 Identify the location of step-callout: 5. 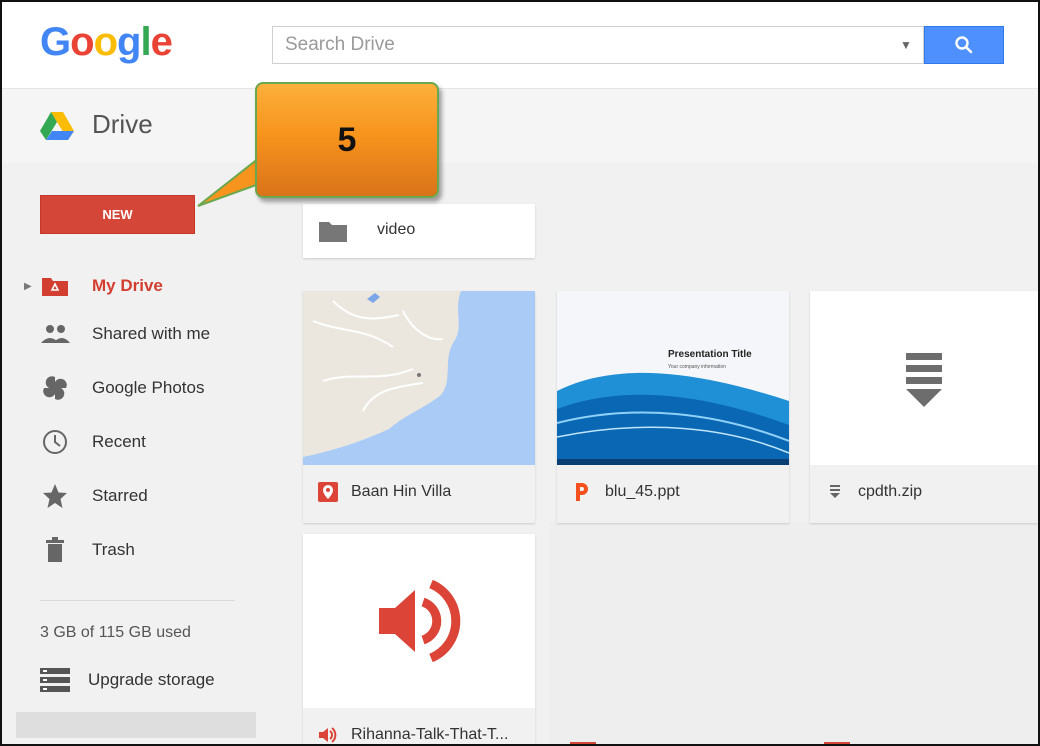
(347, 140).